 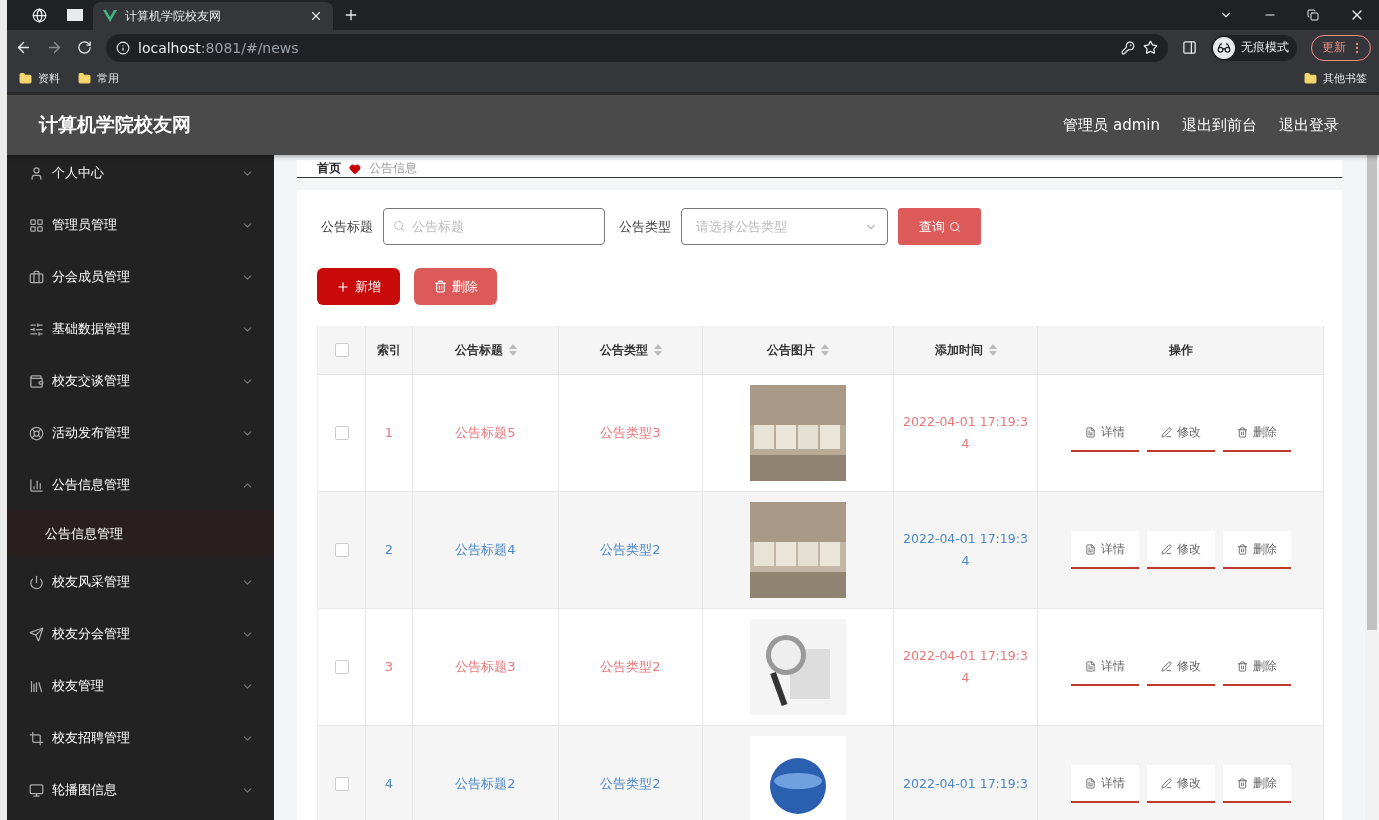 I want to click on bookmark: 常用, so click(x=98, y=78).